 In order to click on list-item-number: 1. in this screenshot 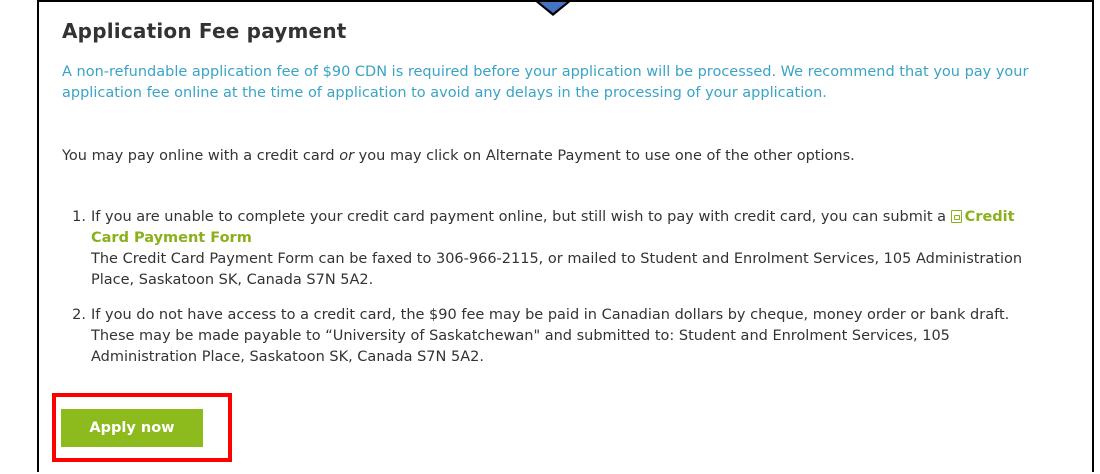, I will do `click(79, 217)`.